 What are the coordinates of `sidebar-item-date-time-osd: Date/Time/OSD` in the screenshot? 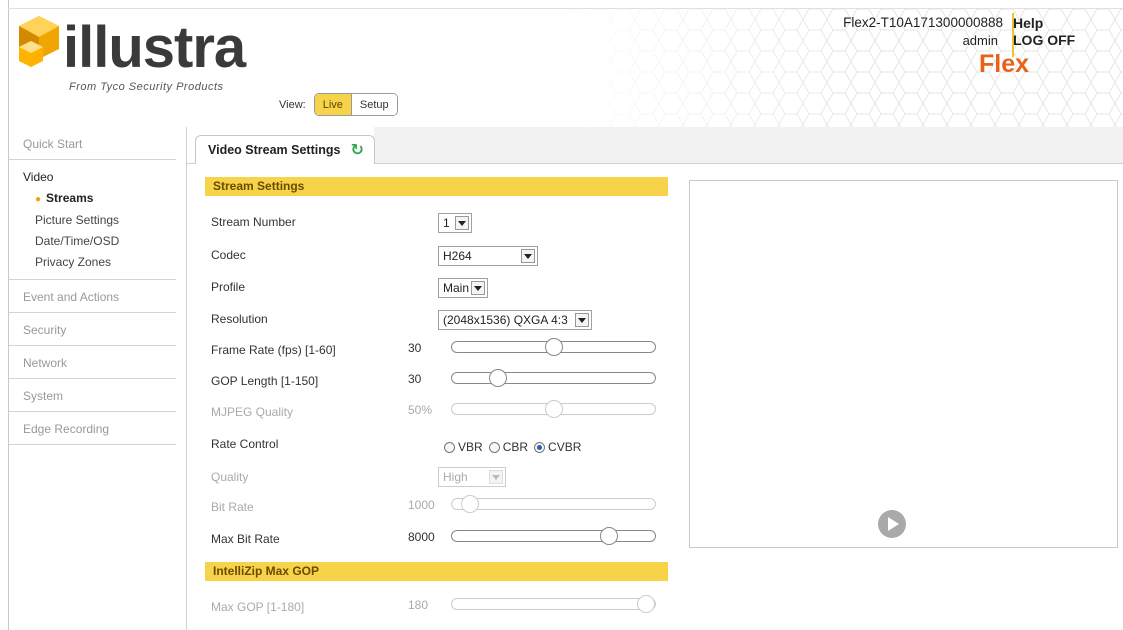 It's located at (92, 241).